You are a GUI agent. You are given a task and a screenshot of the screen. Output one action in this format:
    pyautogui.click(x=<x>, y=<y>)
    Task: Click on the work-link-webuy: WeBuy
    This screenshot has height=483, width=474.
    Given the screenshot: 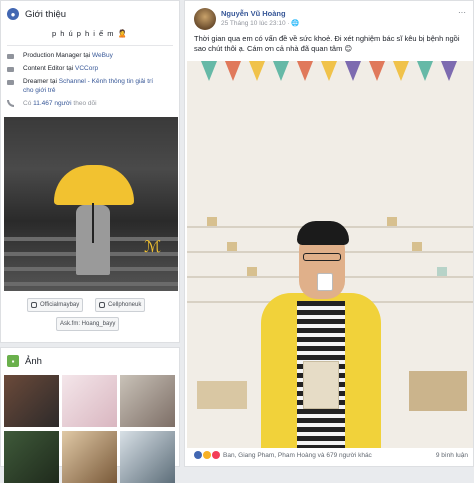 What is the action you would take?
    pyautogui.click(x=102, y=55)
    